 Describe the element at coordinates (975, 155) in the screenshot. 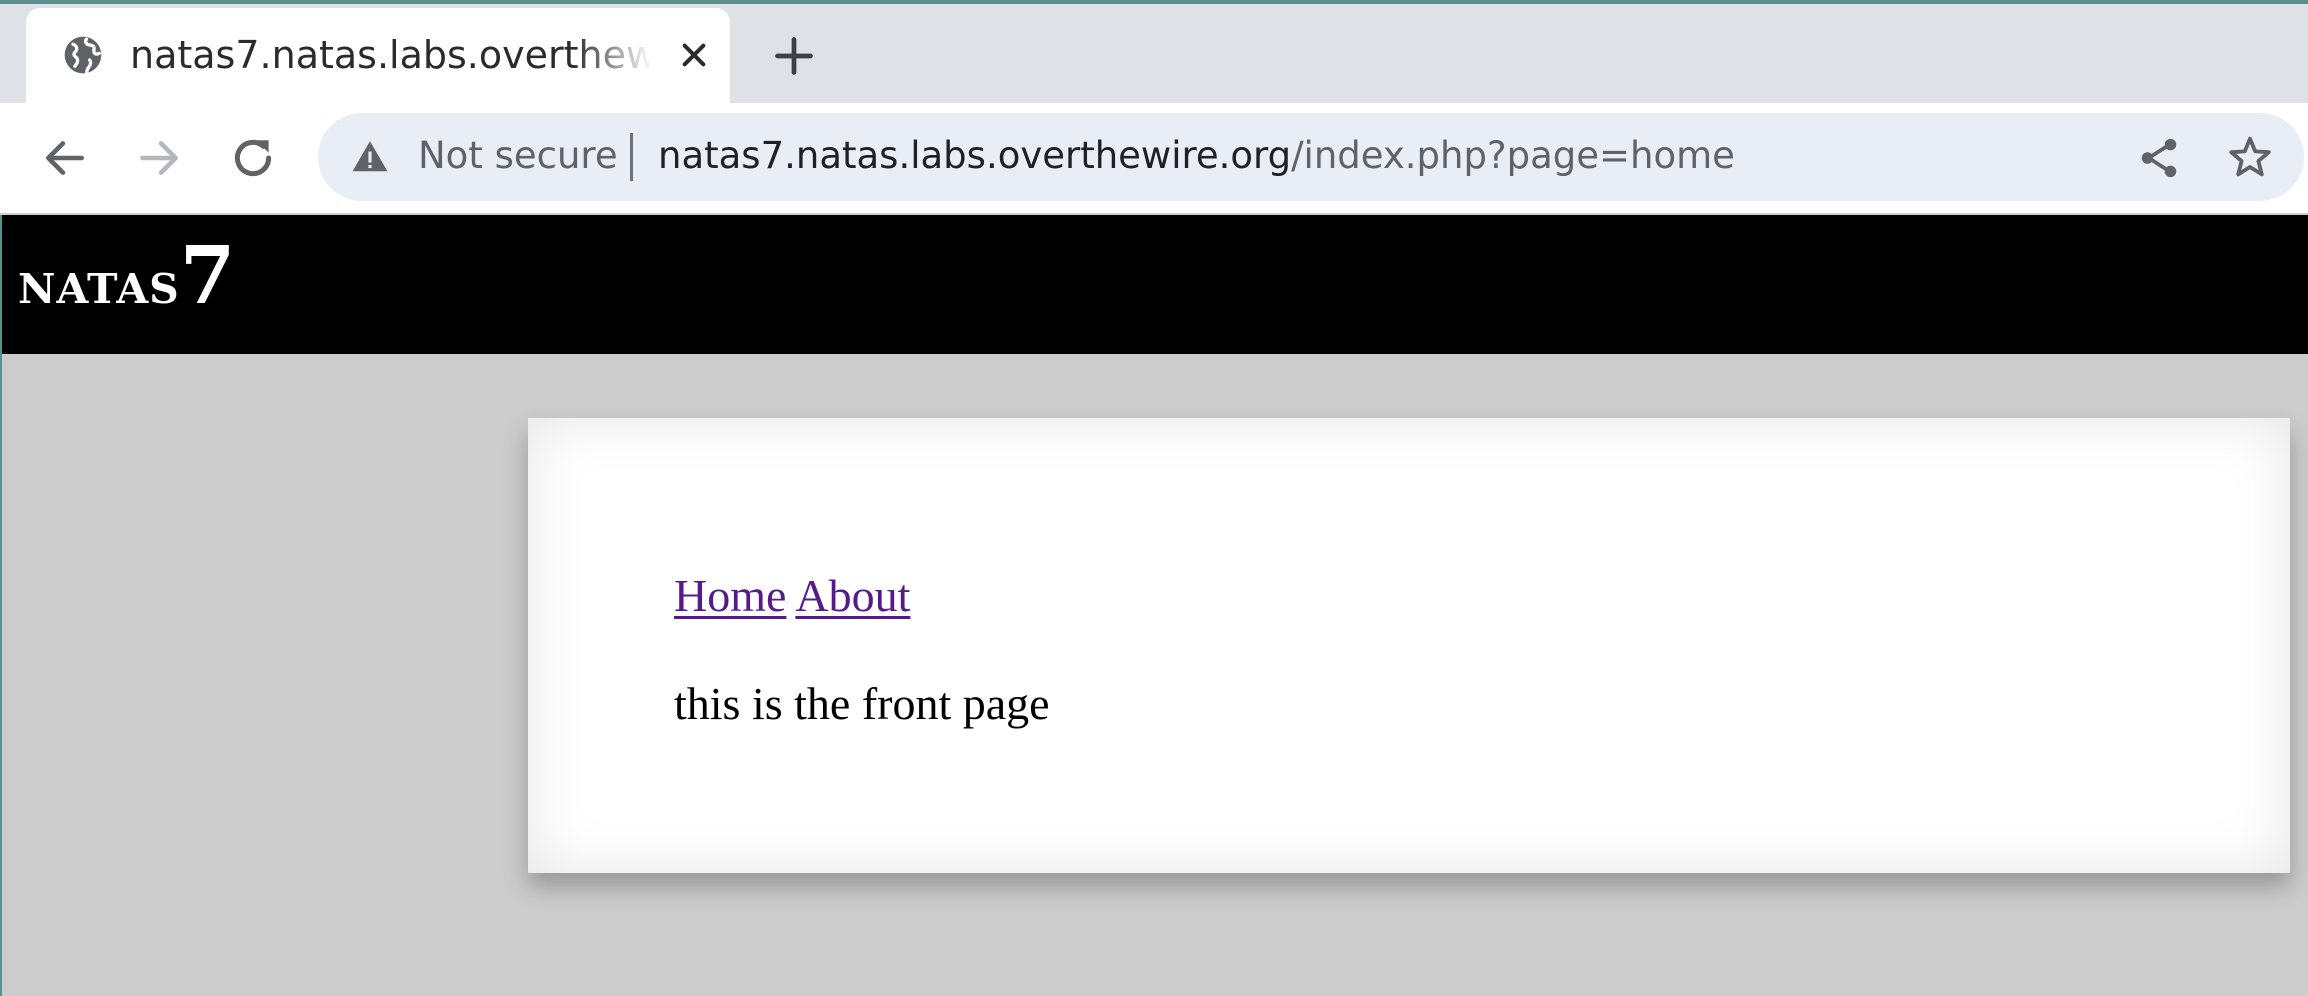

I see `url-host: natas7.natas.labs.overthewire.org` at that location.